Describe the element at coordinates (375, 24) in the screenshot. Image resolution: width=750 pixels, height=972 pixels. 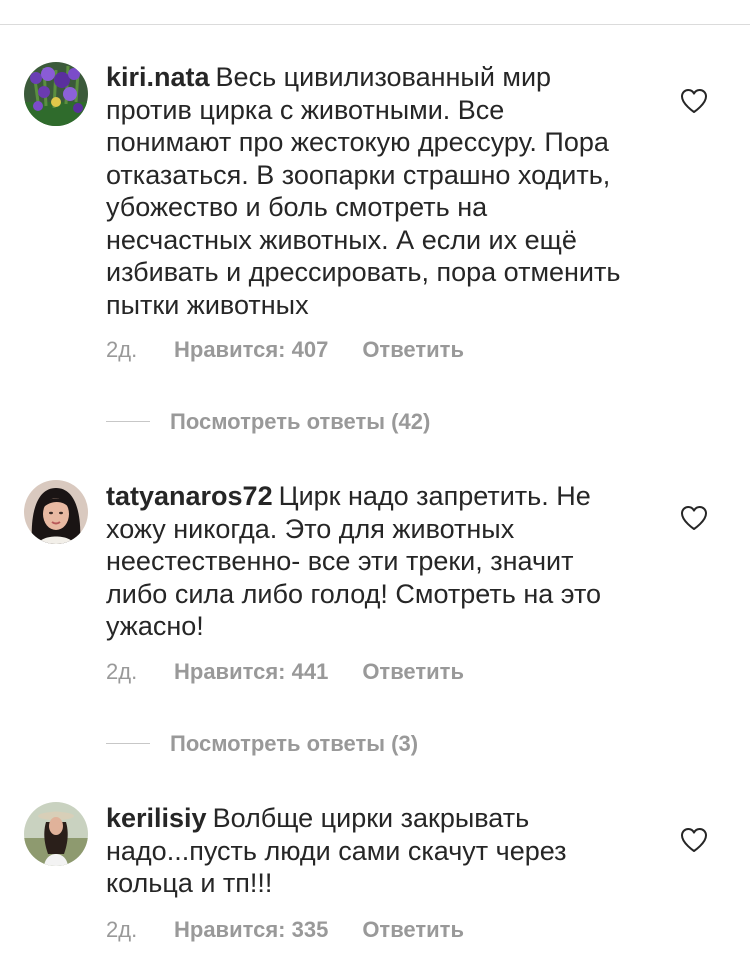
I see `top-divider` at that location.